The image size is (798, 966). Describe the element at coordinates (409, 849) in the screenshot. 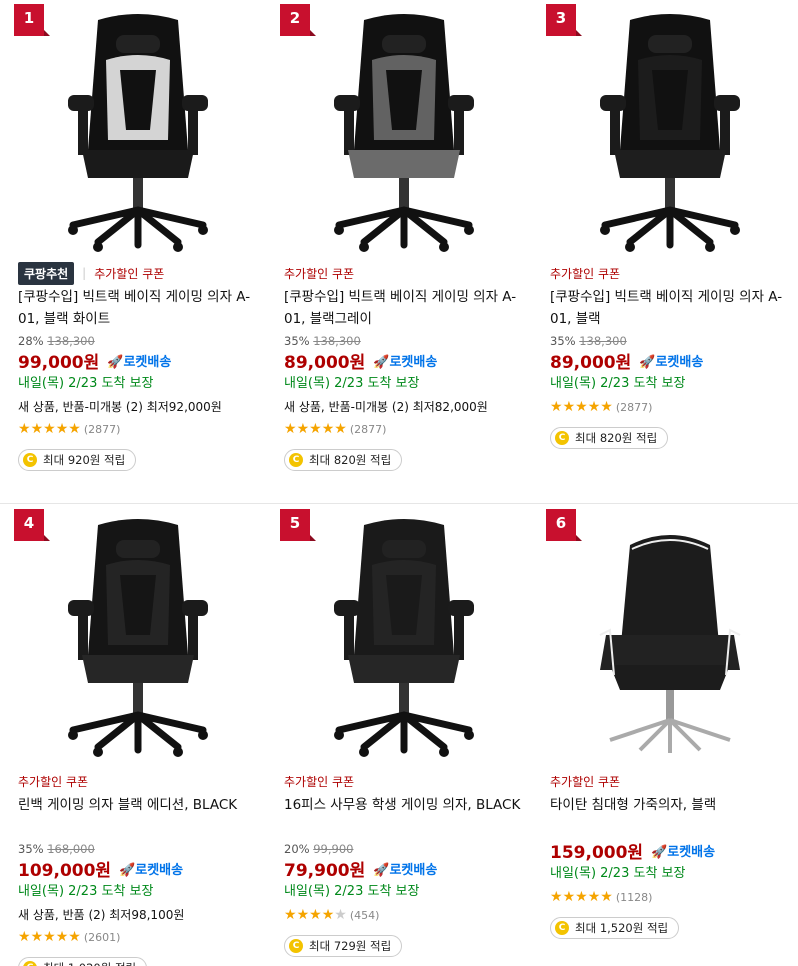

I see `discount-row: 20% 99,900` at that location.